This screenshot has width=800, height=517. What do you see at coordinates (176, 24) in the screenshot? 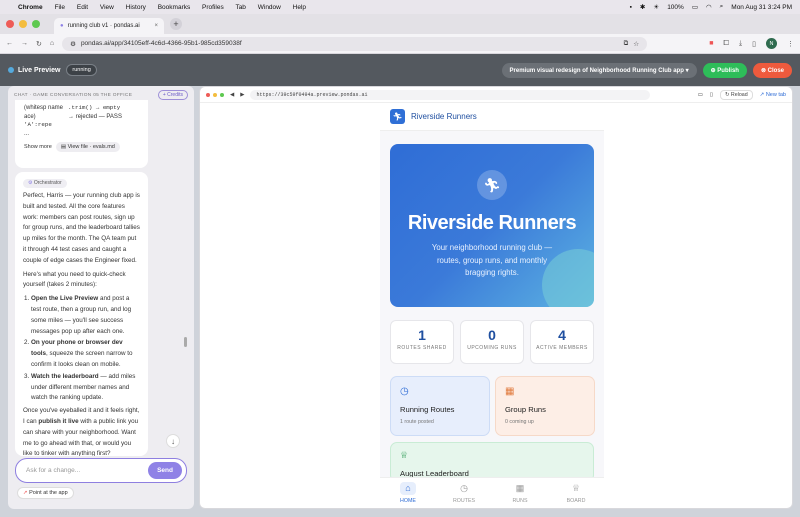
I see `new-tab-icon: +` at bounding box center [176, 24].